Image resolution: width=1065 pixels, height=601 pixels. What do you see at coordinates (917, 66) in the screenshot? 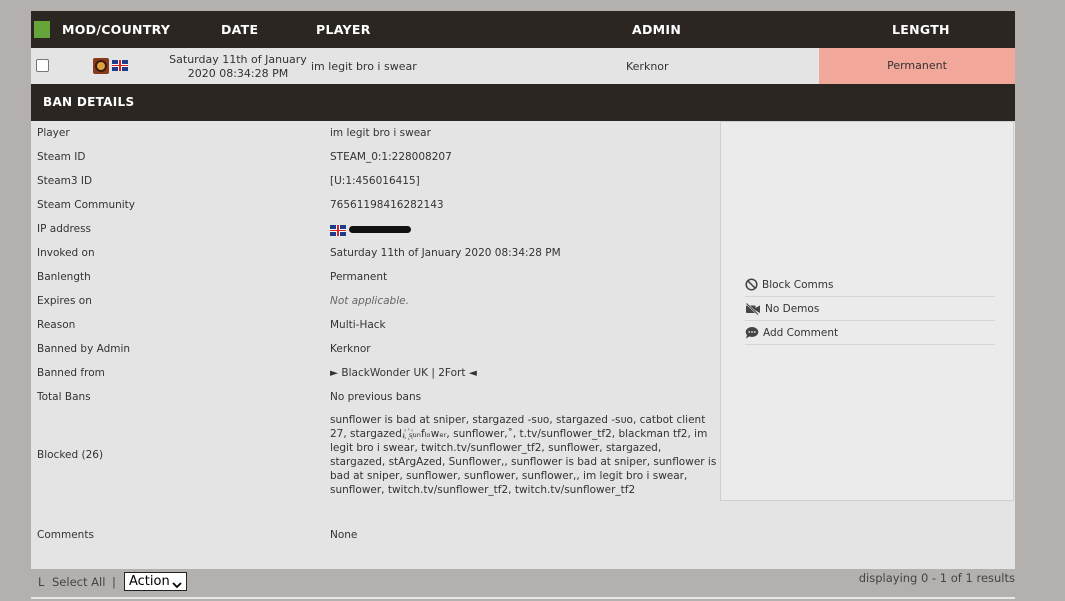
I see `row-length-badge: Permanent` at bounding box center [917, 66].